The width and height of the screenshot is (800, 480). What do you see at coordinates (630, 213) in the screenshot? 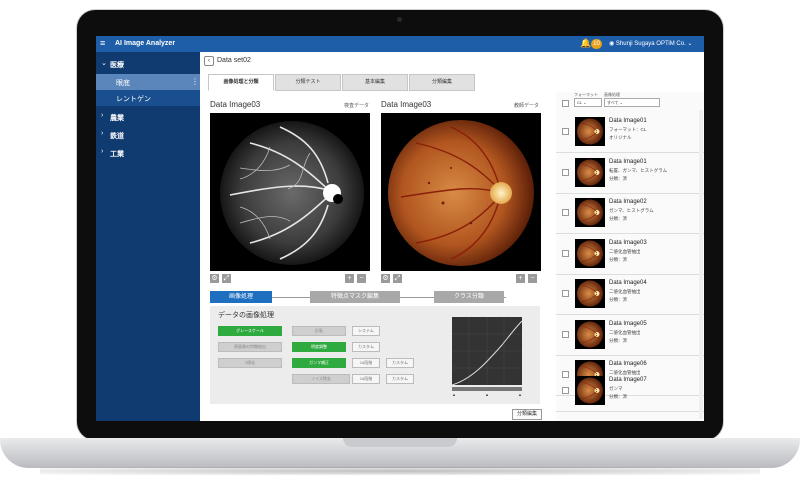
I see `list-item: Data Image02 ガンマ、ヒストグラム 分類：済` at bounding box center [630, 213].